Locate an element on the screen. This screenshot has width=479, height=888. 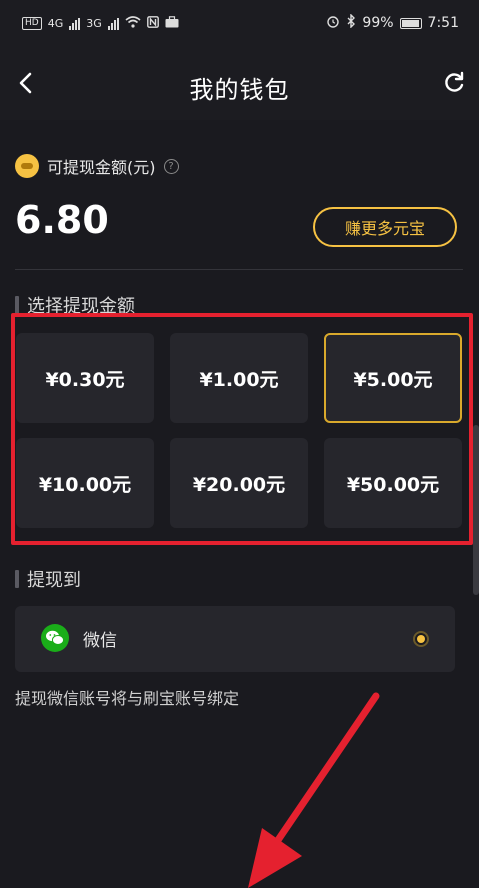
balance-label-row: 可提现金额(元) ? is located at coordinates (97, 166).